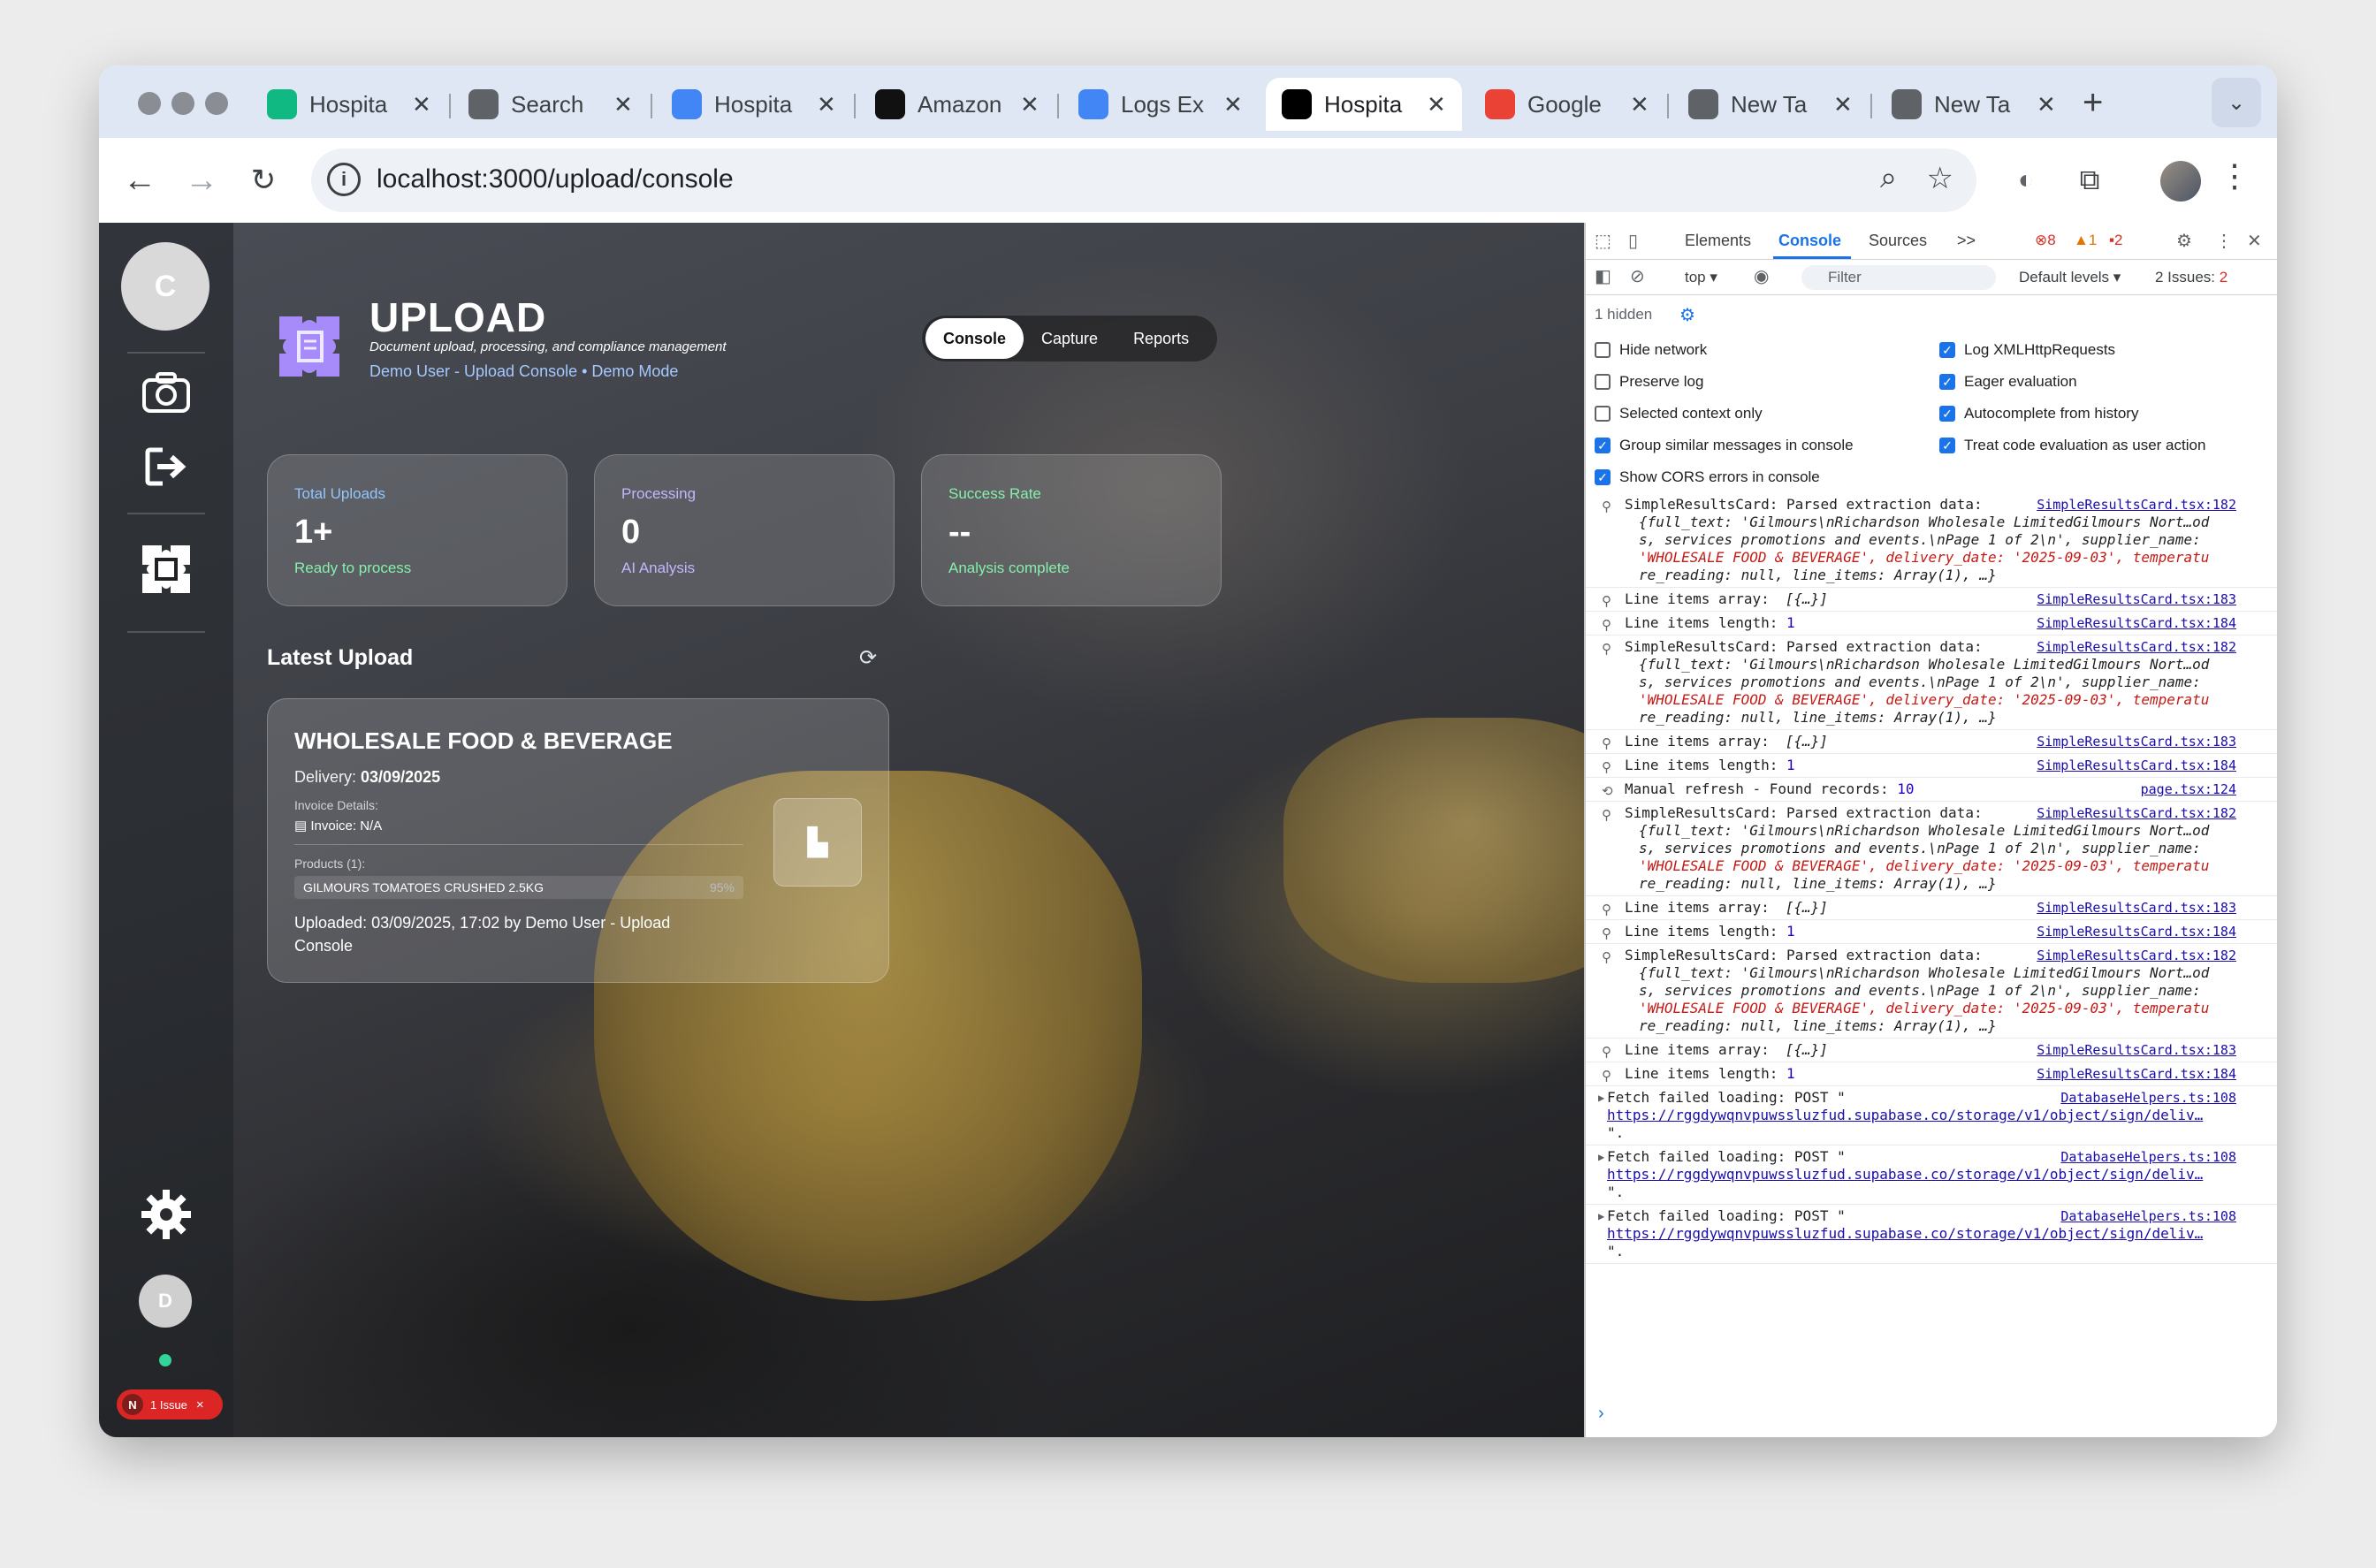 The image size is (2376, 1568). Describe the element at coordinates (140, 180) in the screenshot. I see `back-arrow-icon: ←` at that location.